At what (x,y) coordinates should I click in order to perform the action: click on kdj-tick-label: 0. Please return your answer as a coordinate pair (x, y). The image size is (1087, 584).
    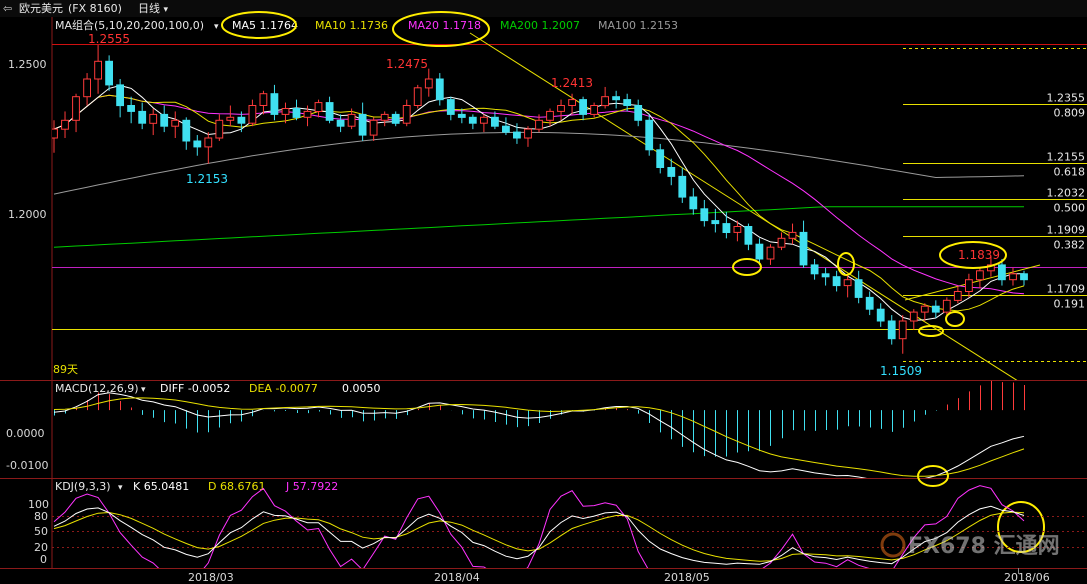
    Looking at the image, I should click on (43, 559).